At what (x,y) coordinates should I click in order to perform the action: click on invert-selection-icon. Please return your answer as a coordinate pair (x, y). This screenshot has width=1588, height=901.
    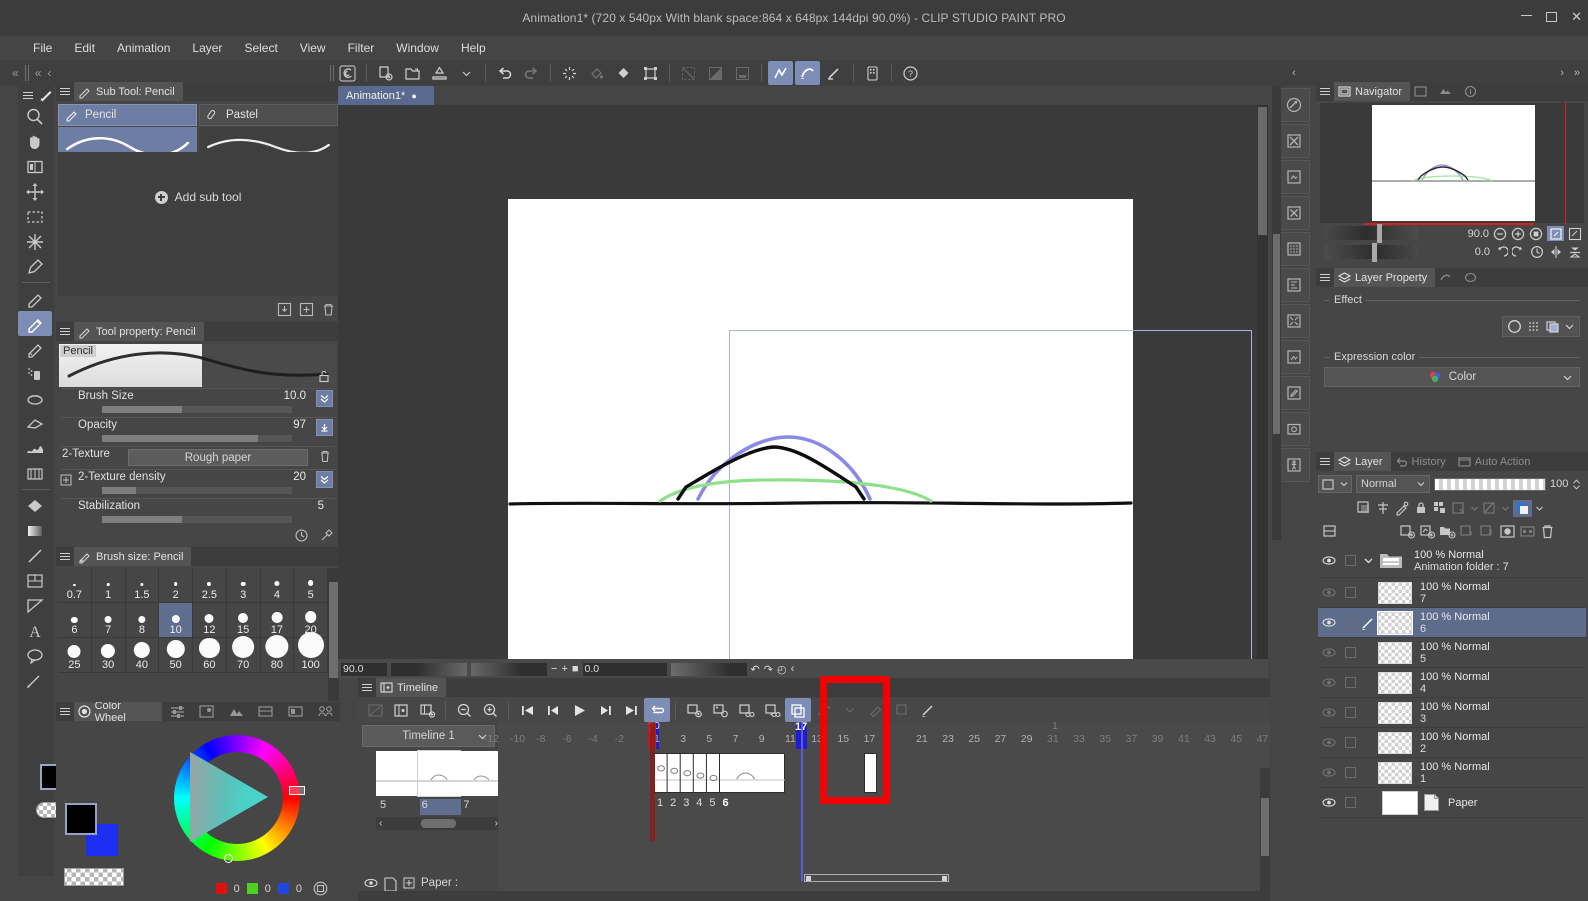
    Looking at the image, I should click on (715, 73).